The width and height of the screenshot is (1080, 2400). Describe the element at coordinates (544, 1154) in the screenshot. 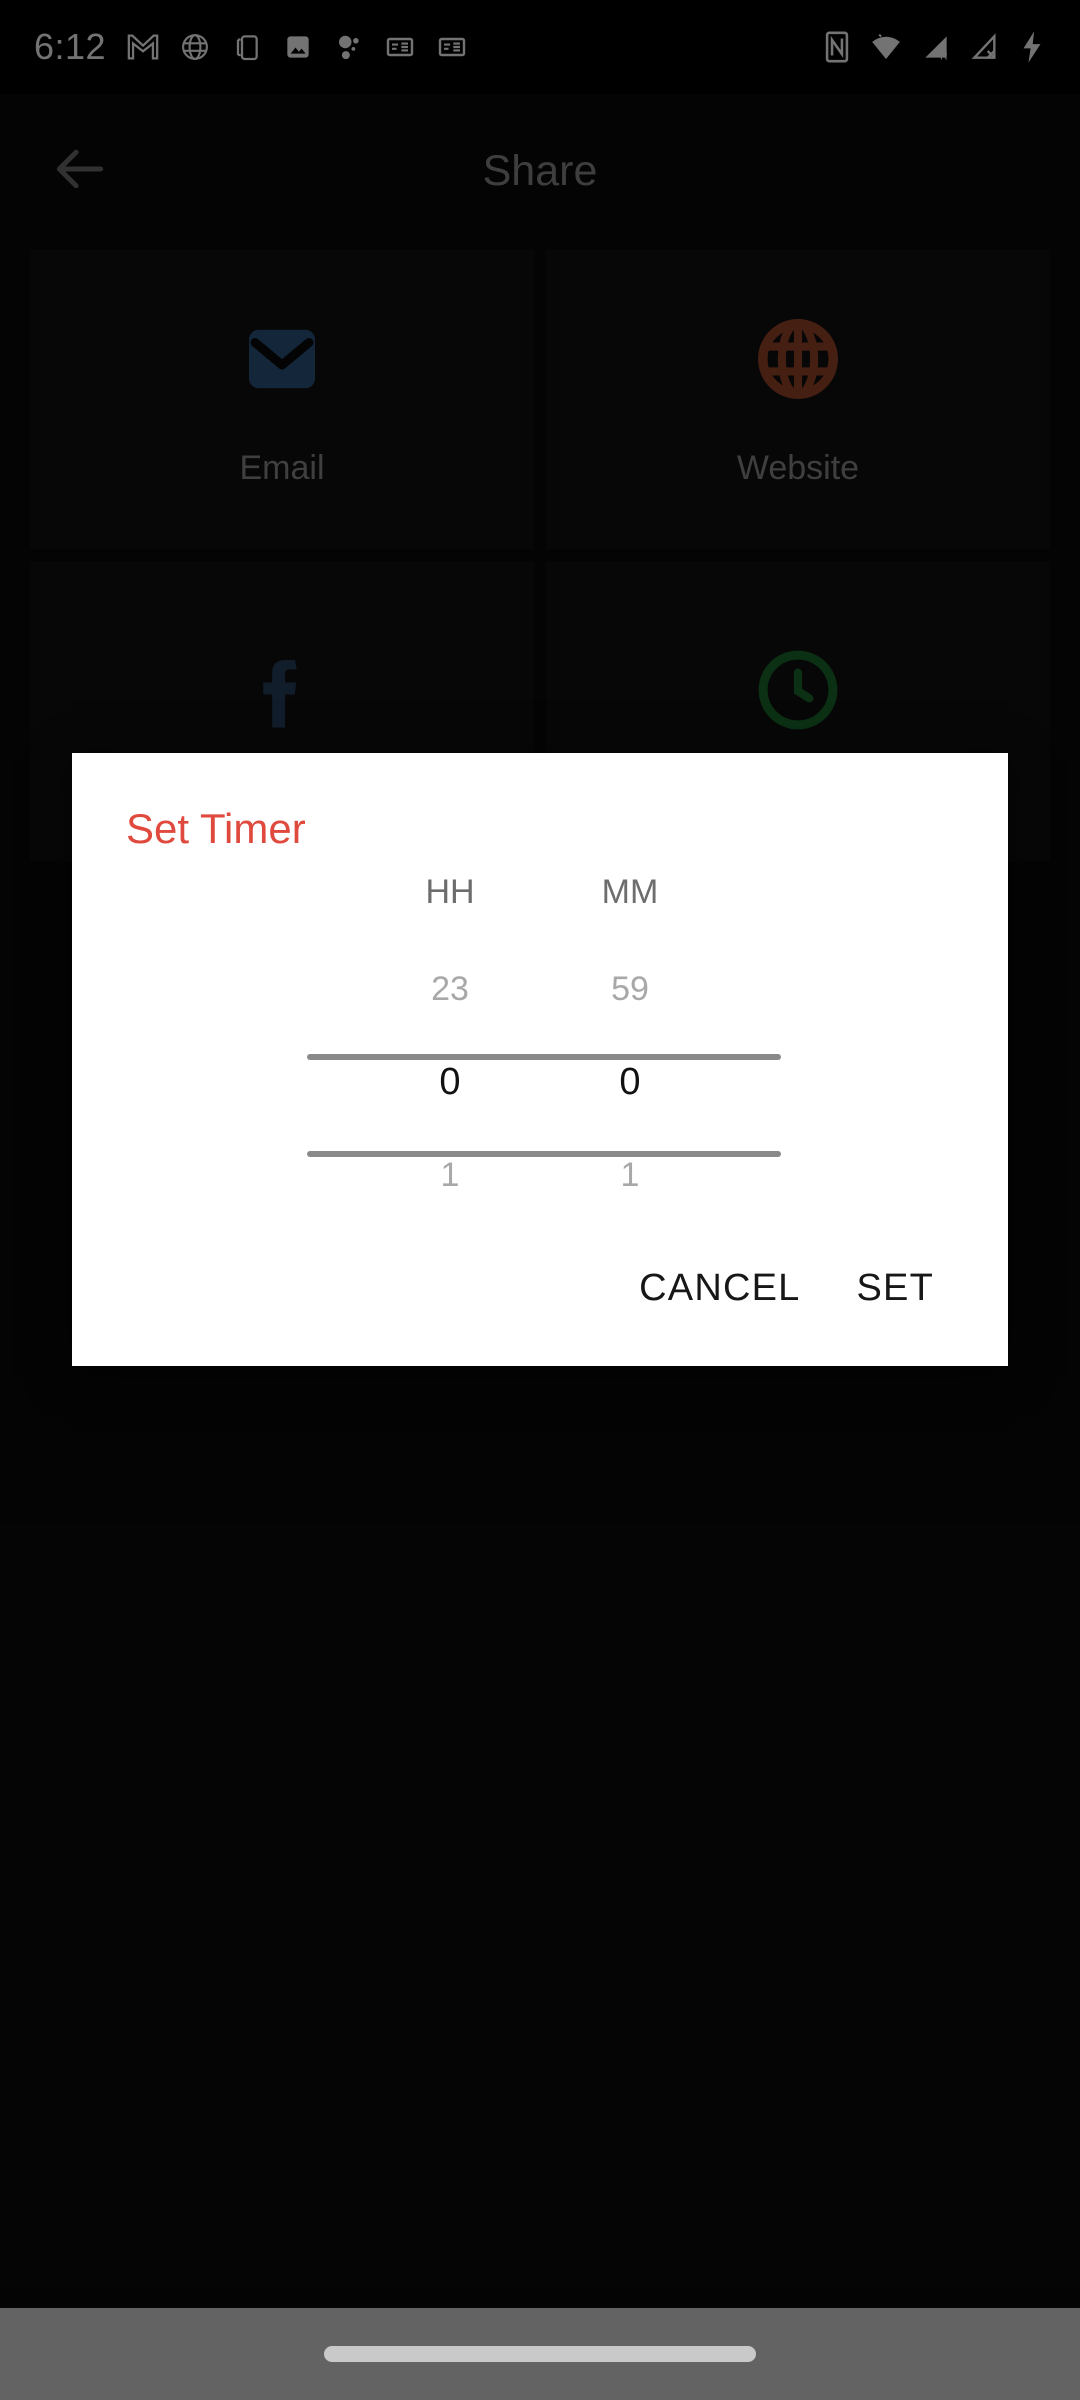

I see `picker-divider-bottom` at that location.